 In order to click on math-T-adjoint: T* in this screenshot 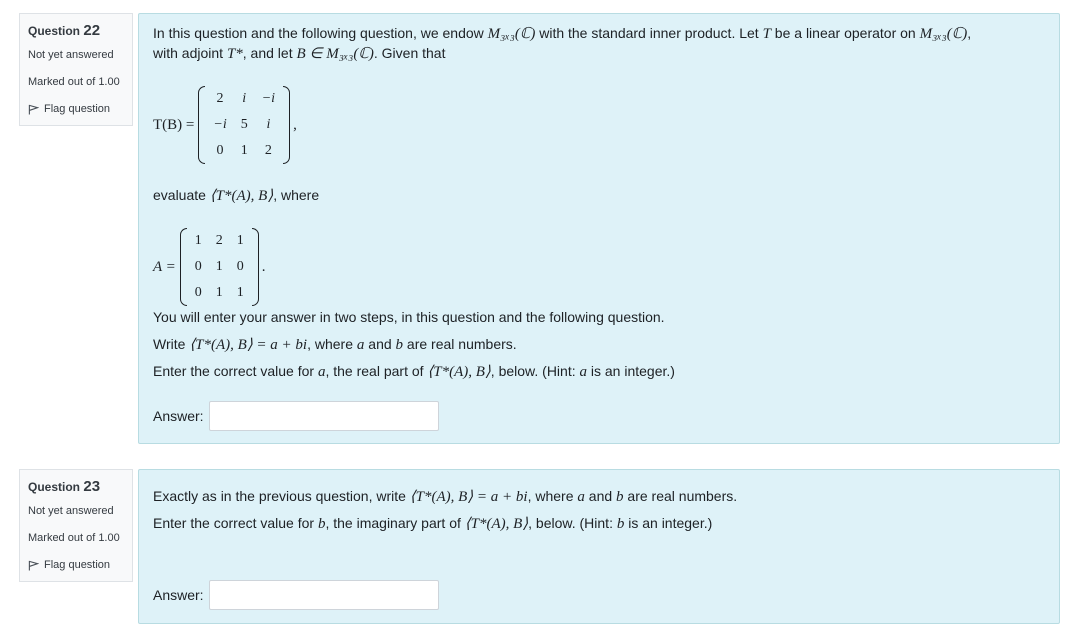, I will do `click(234, 54)`.